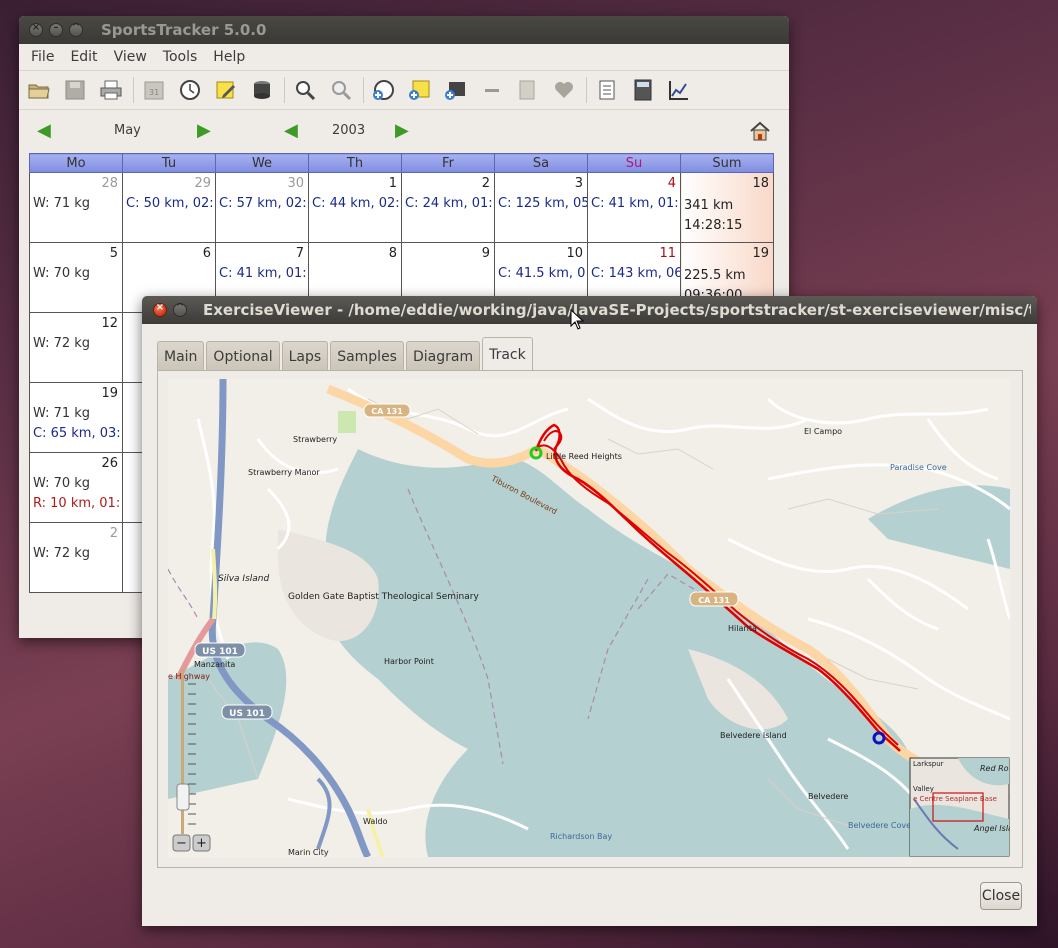  I want to click on tab-diagram: Diagram, so click(443, 356).